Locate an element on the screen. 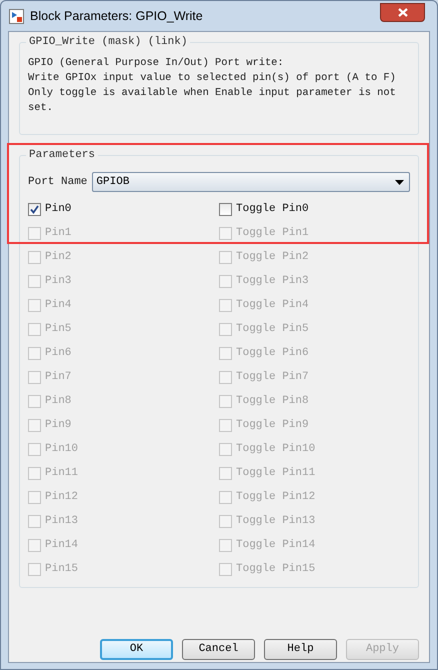 This screenshot has height=670, width=438. checkbox-label: Pin3 is located at coordinates (58, 281).